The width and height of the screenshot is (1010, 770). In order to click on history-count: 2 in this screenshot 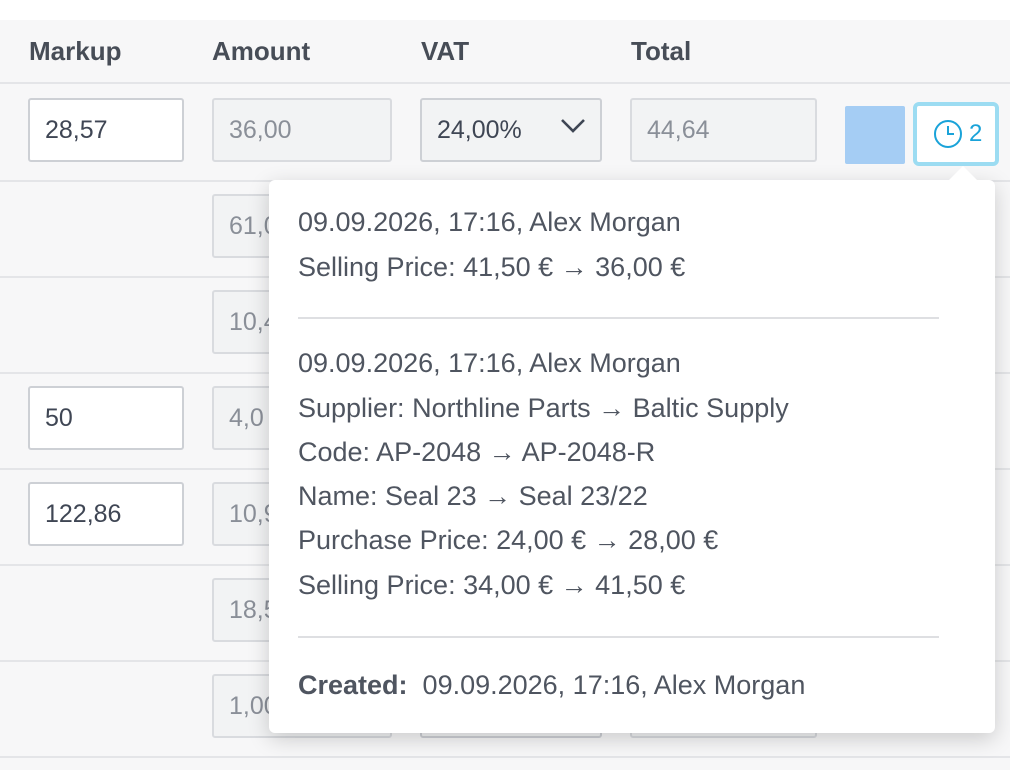, I will do `click(976, 133)`.